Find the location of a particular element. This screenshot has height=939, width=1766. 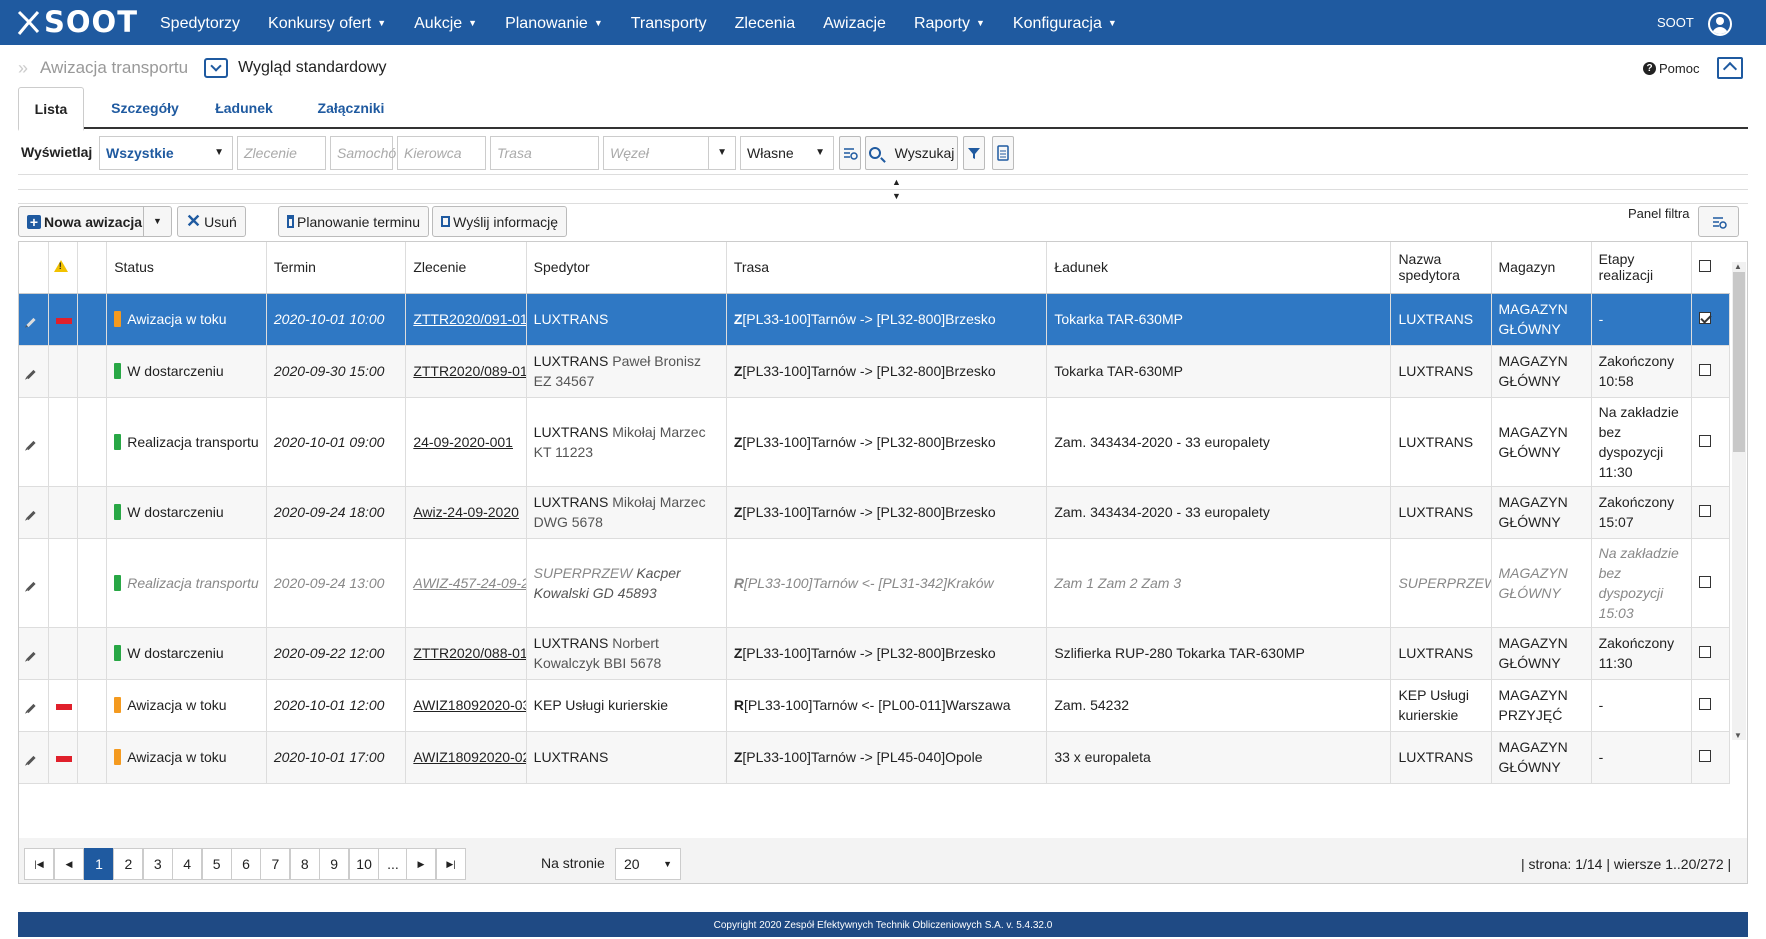

filter-panel-button is located at coordinates (1718, 221).